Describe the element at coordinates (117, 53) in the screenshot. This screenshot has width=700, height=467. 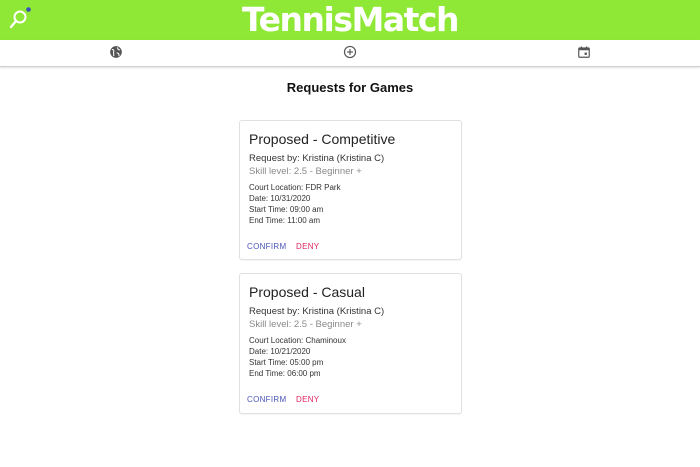
I see `globe-icon` at that location.